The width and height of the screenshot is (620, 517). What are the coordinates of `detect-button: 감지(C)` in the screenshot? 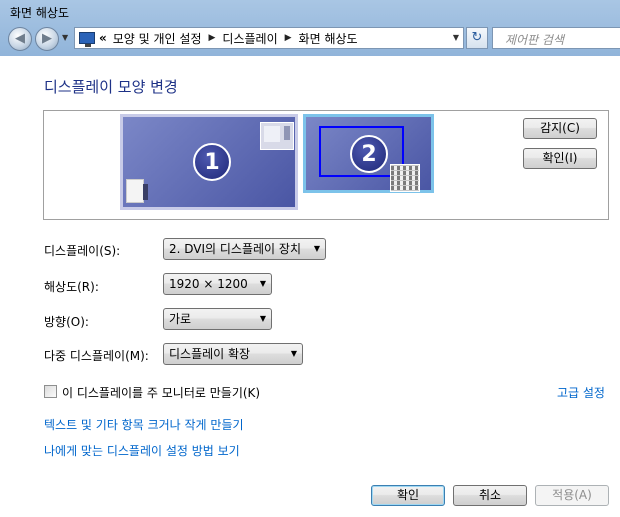 It's located at (560, 128).